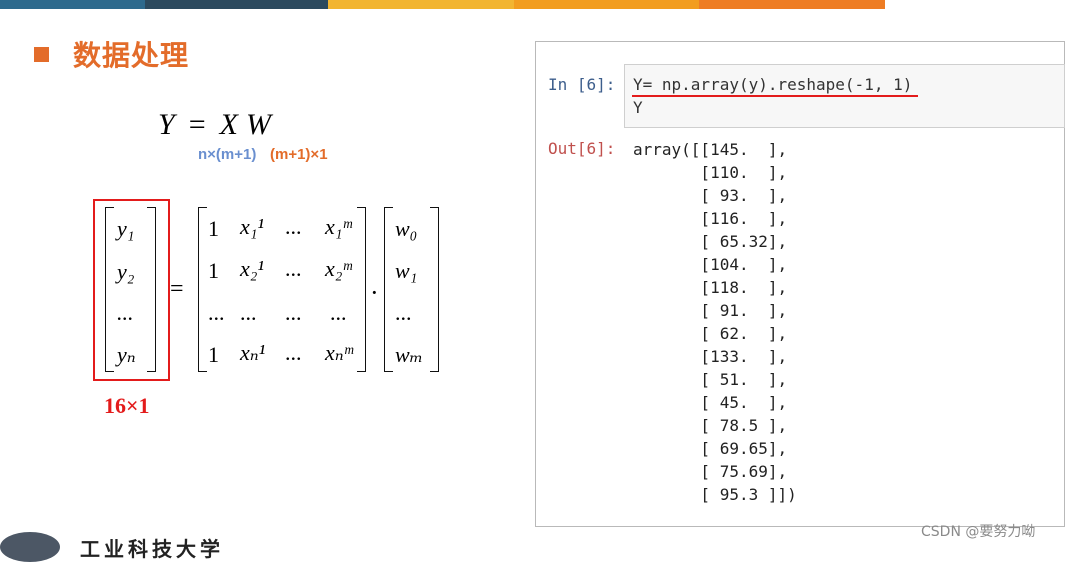  I want to click on output-line: [ 69.65],, so click(710, 448).